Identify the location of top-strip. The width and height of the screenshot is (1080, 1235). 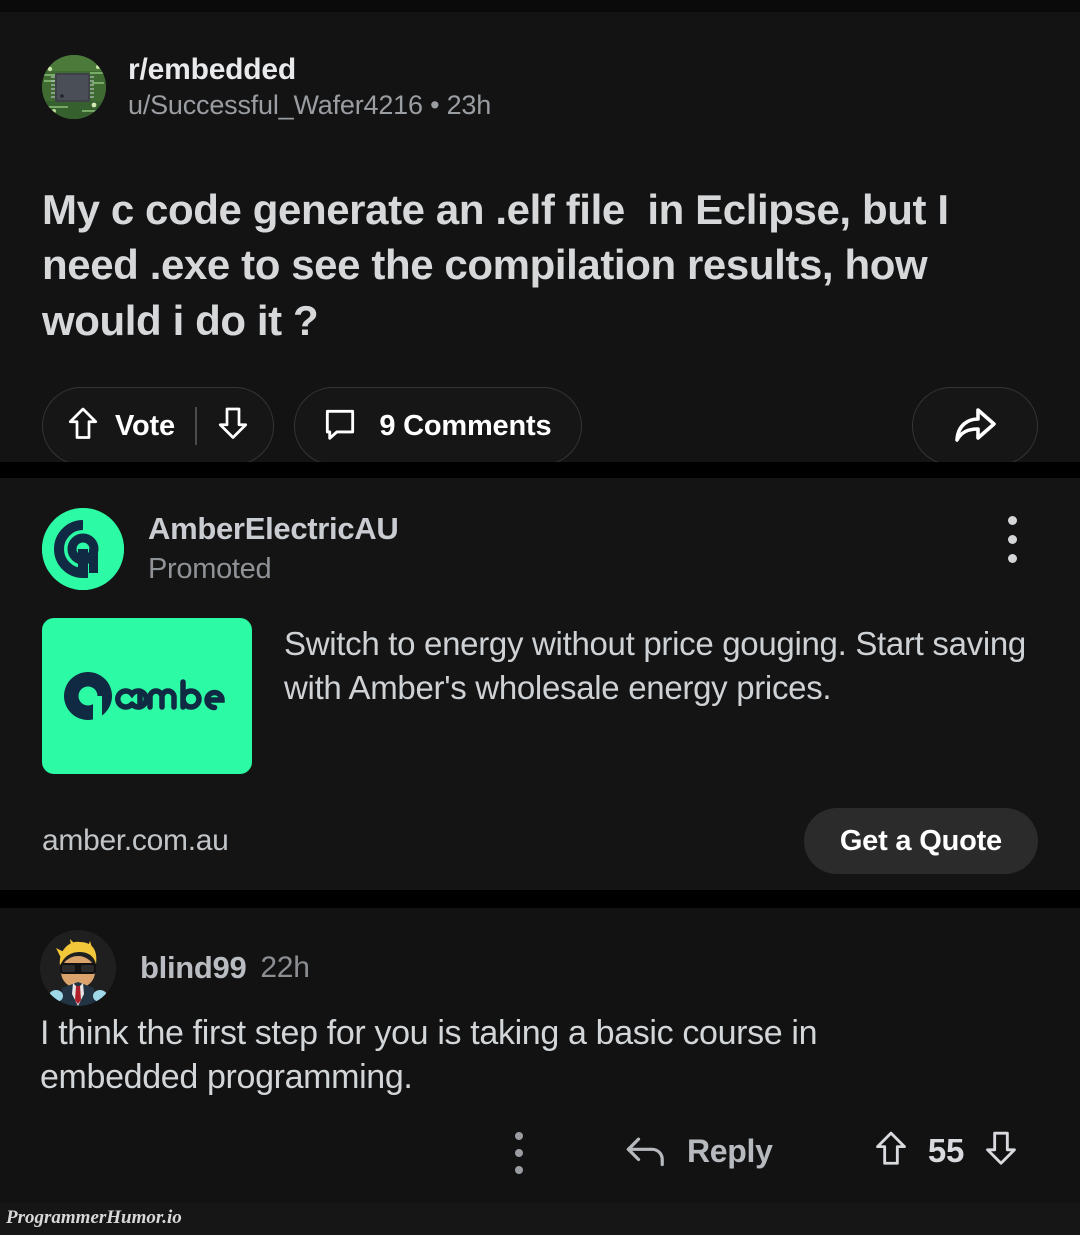
(540, 6).